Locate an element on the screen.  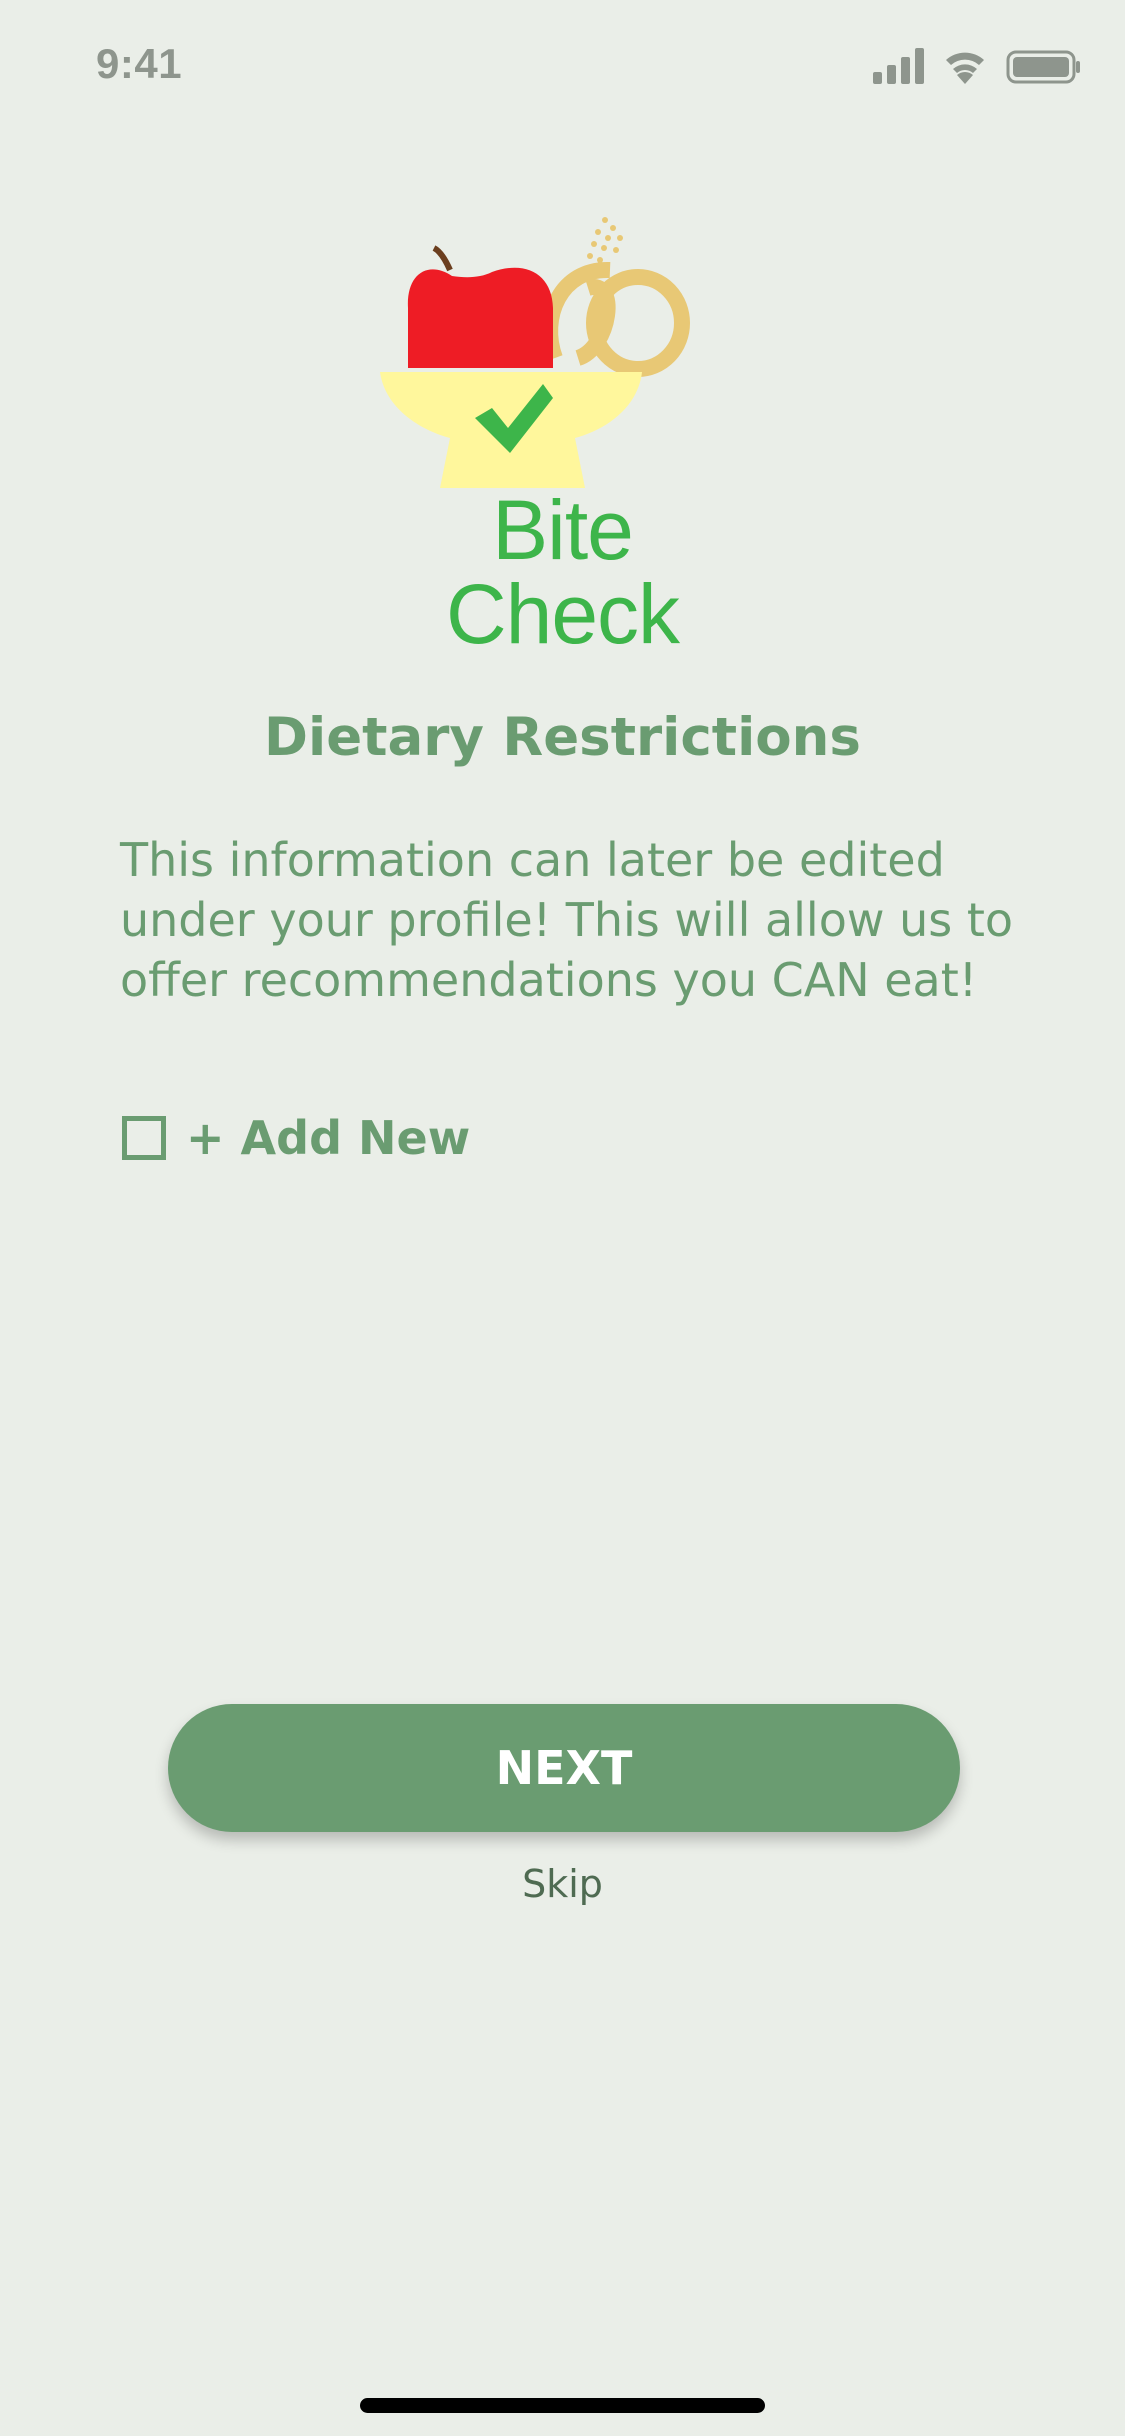
cellular-signal-icon is located at coordinates (898, 66).